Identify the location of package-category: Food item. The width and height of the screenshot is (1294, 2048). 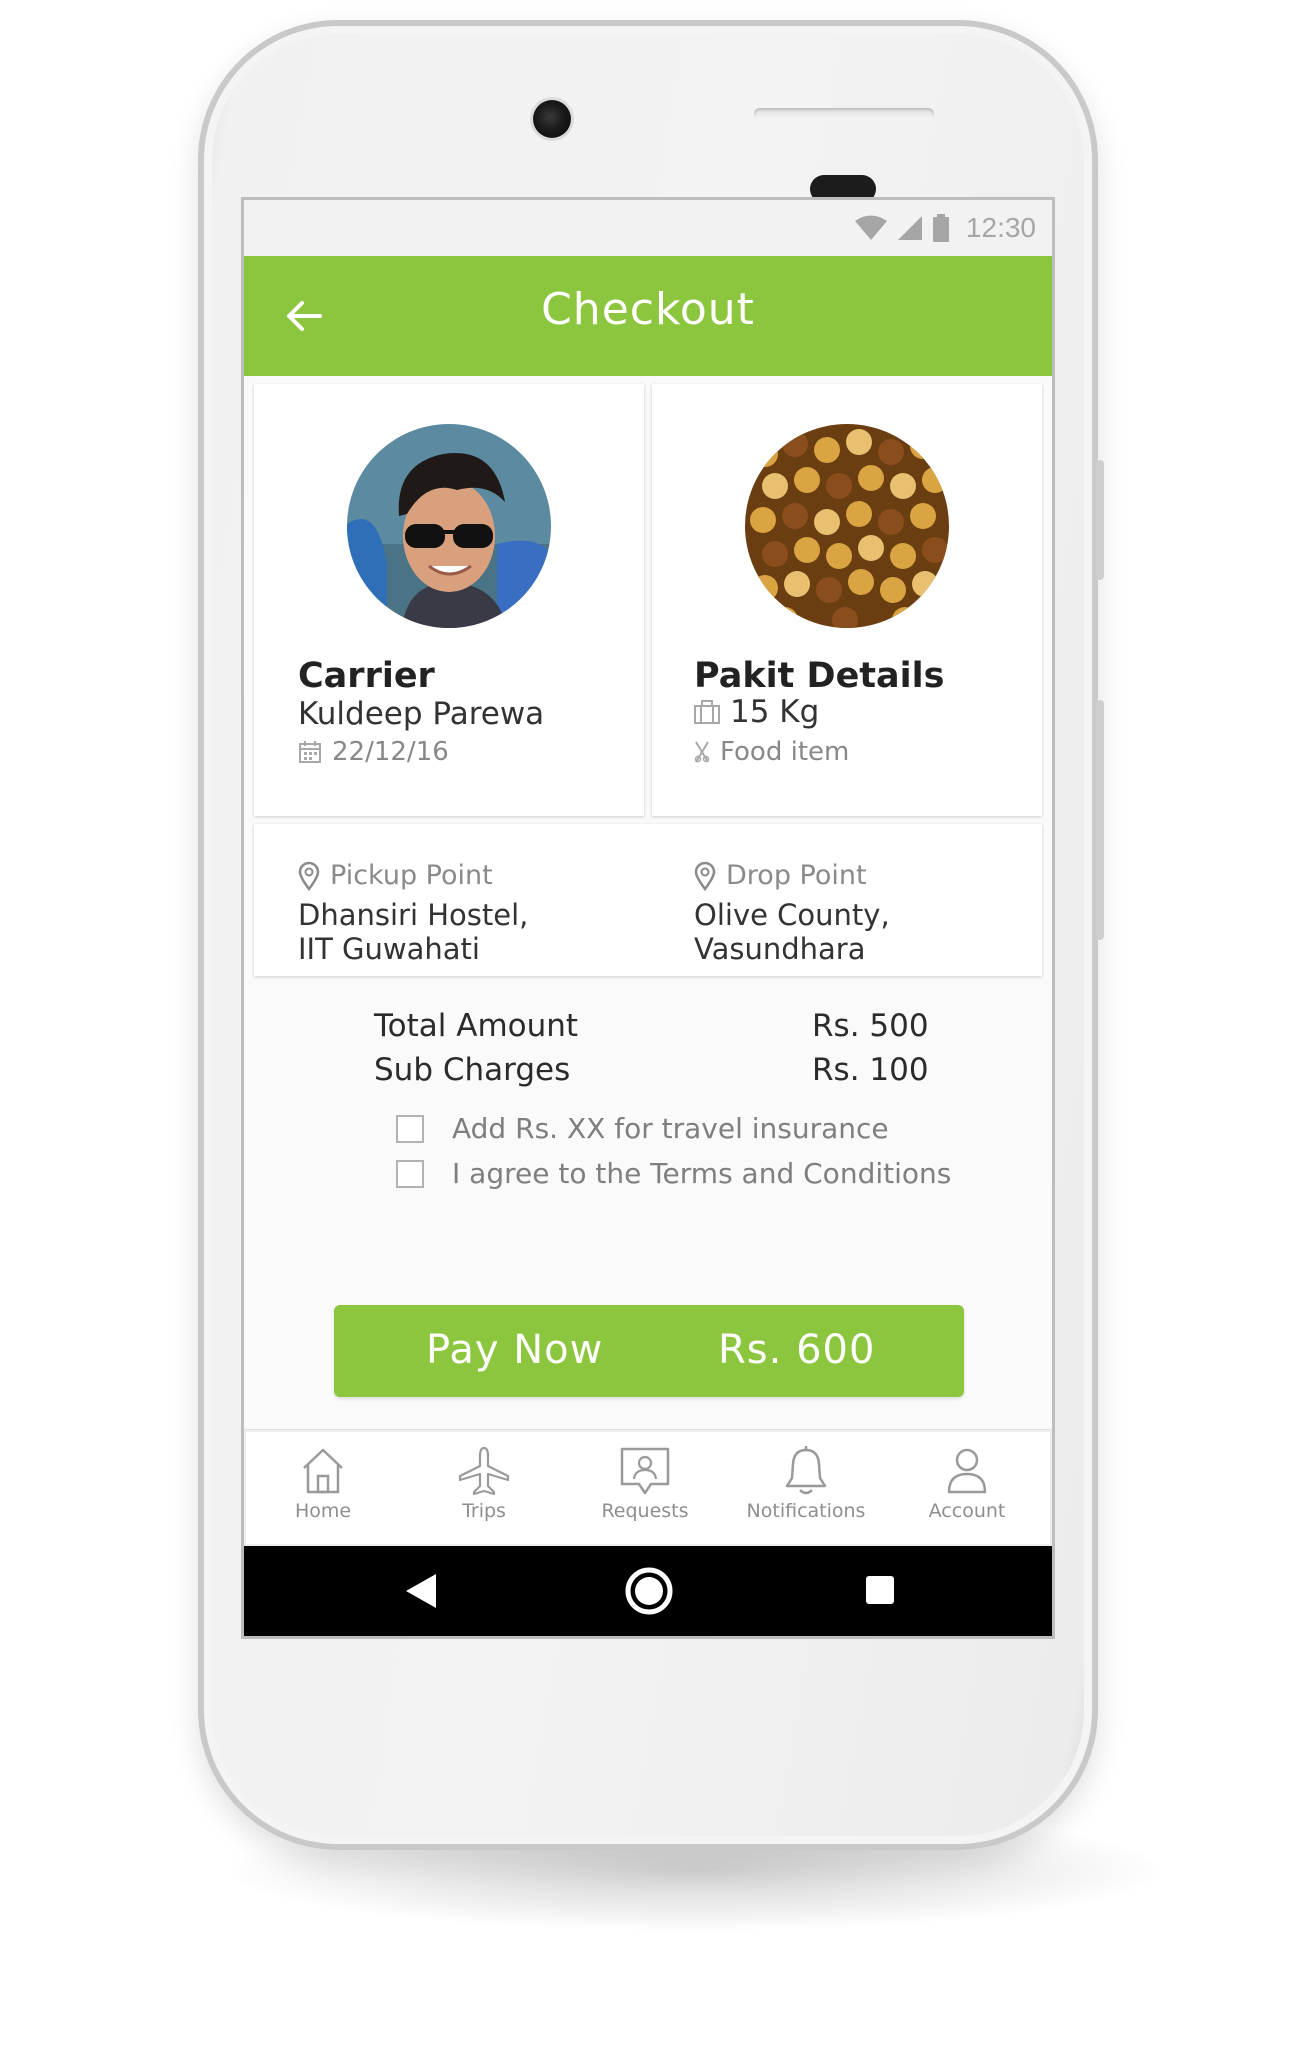
(785, 752).